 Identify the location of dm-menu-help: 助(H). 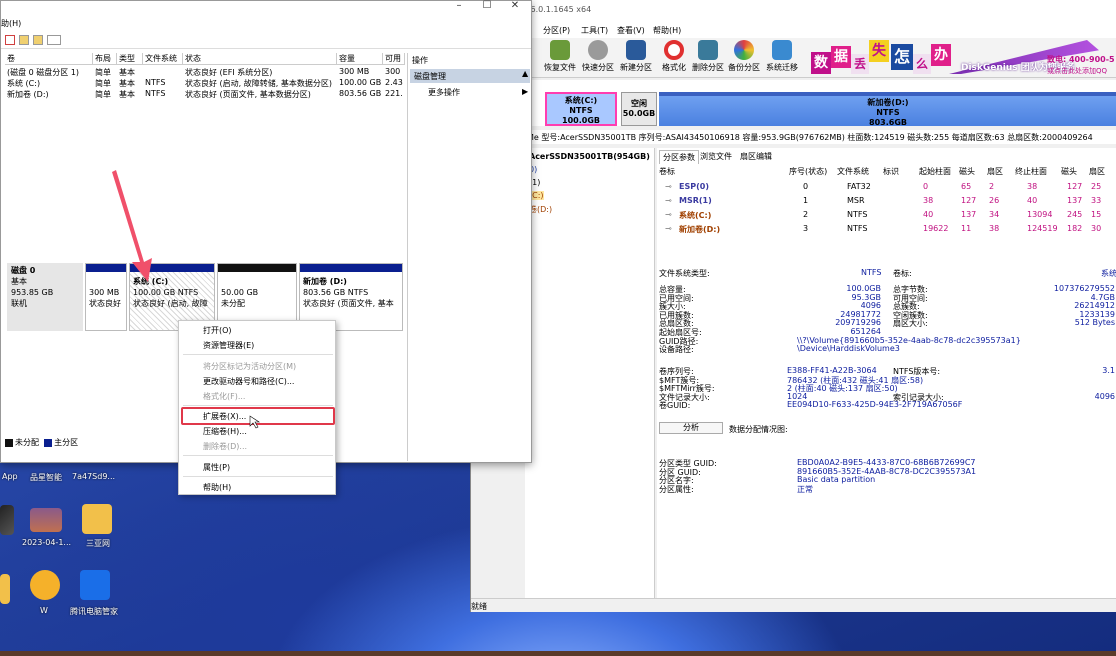
(11, 23).